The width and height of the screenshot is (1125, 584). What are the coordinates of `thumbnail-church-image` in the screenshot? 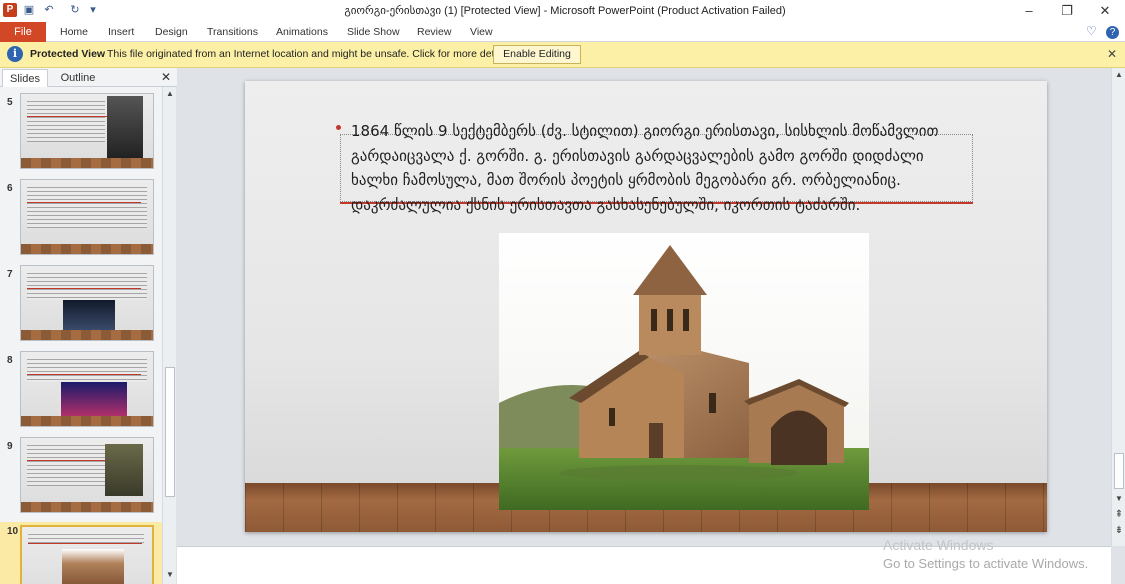 It's located at (93, 566).